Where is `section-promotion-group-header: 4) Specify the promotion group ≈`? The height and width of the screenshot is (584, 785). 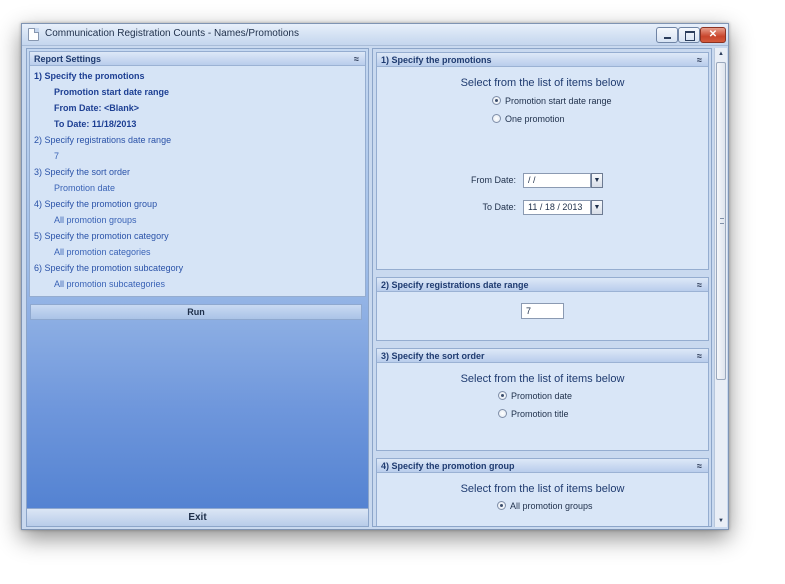 section-promotion-group-header: 4) Specify the promotion group ≈ is located at coordinates (542, 466).